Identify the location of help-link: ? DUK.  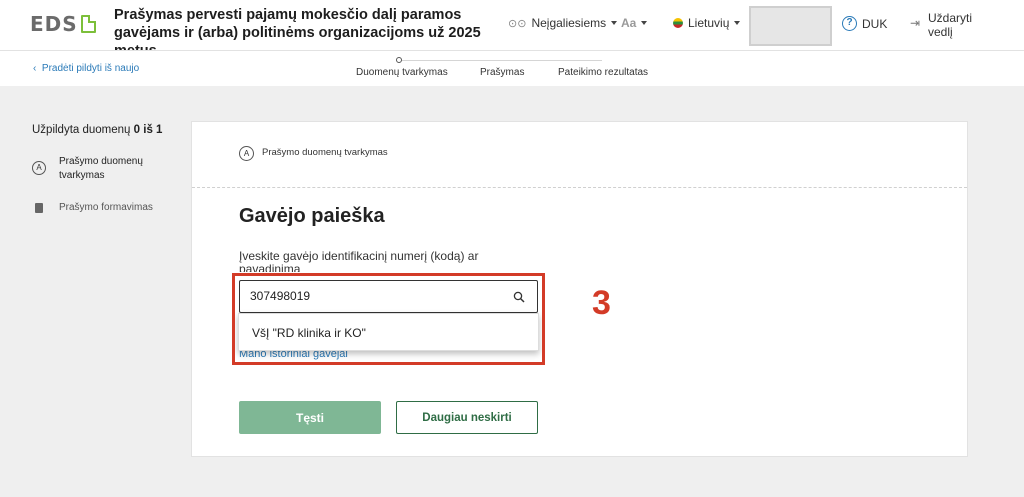
(864, 23).